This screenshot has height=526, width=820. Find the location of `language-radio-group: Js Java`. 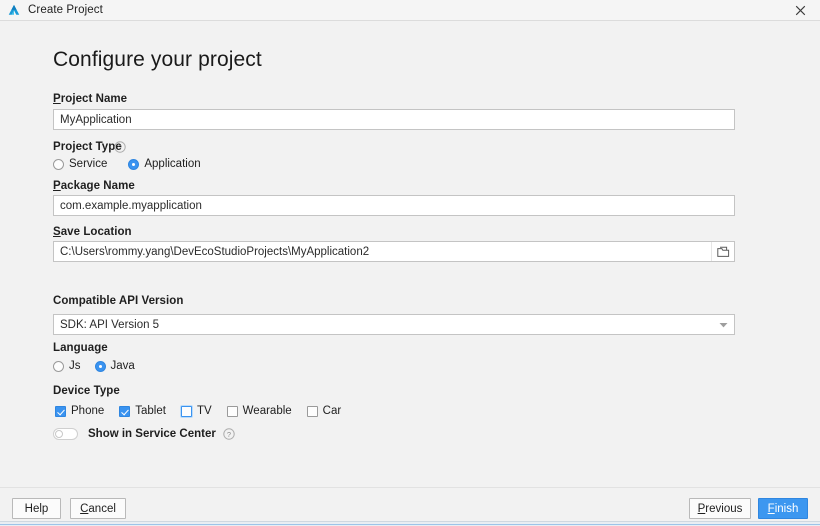

language-radio-group: Js Java is located at coordinates (94, 366).